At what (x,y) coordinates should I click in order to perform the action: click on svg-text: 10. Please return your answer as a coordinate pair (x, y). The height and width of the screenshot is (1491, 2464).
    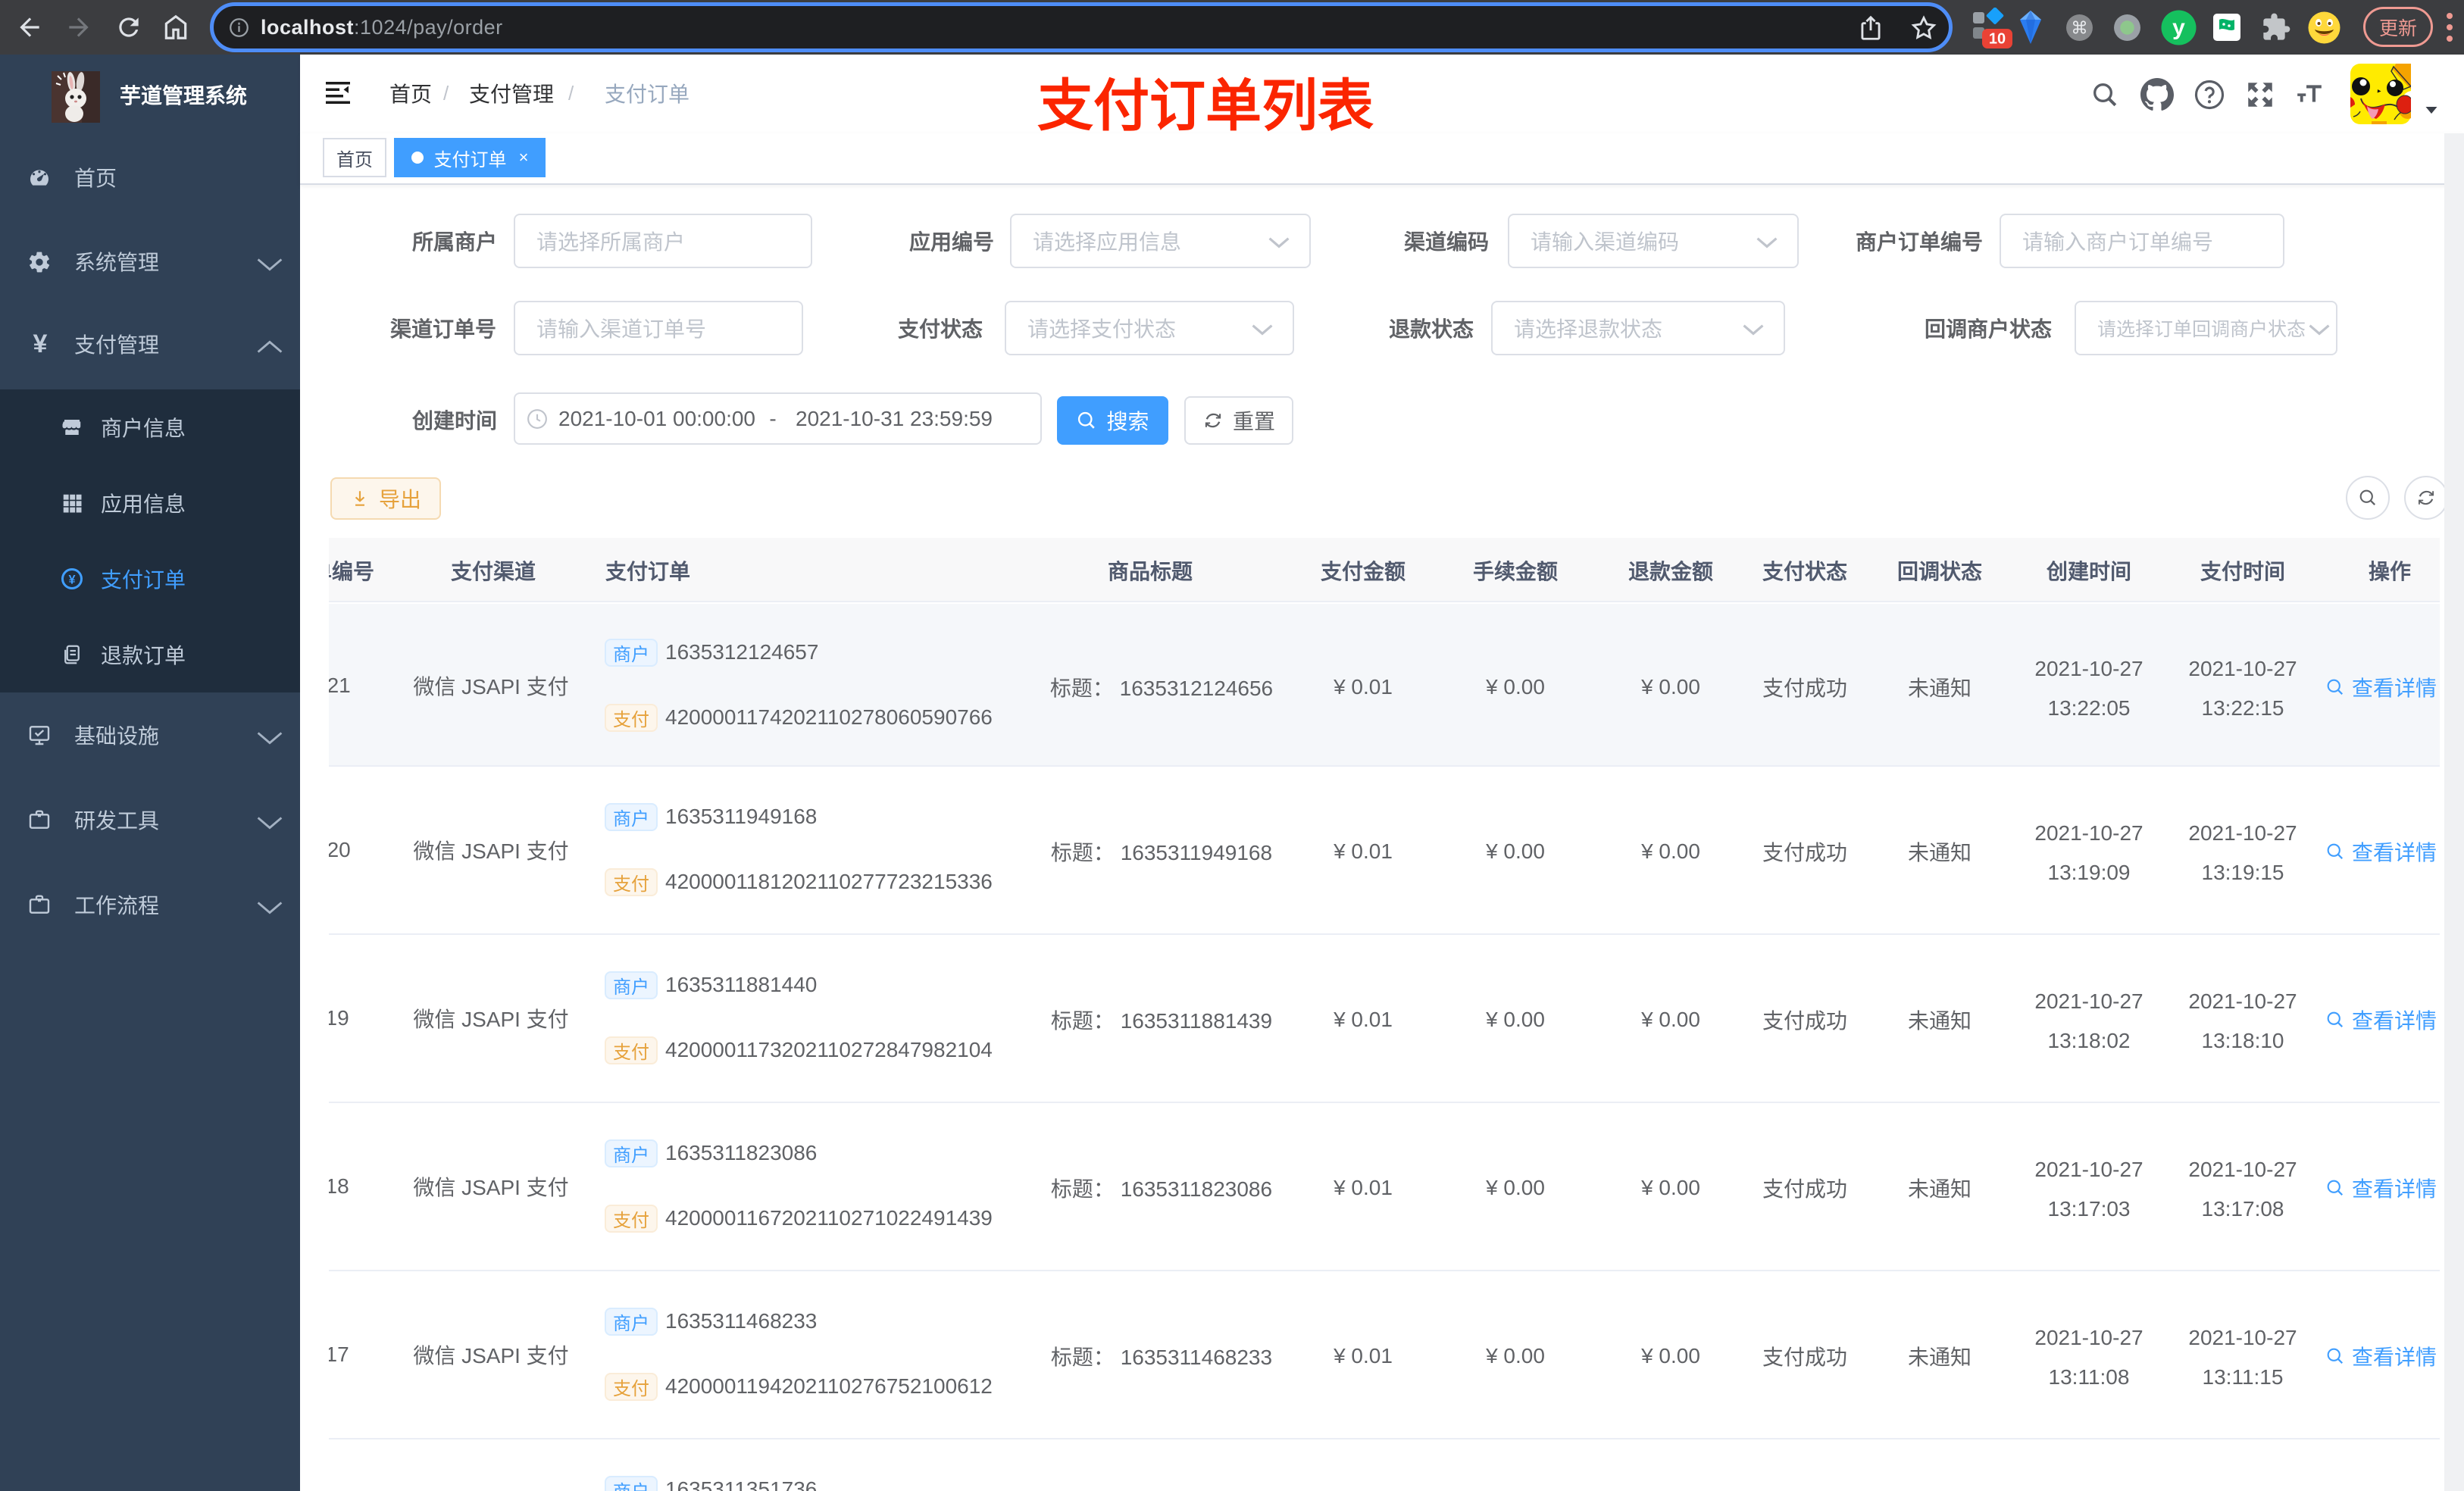
    Looking at the image, I should click on (1997, 39).